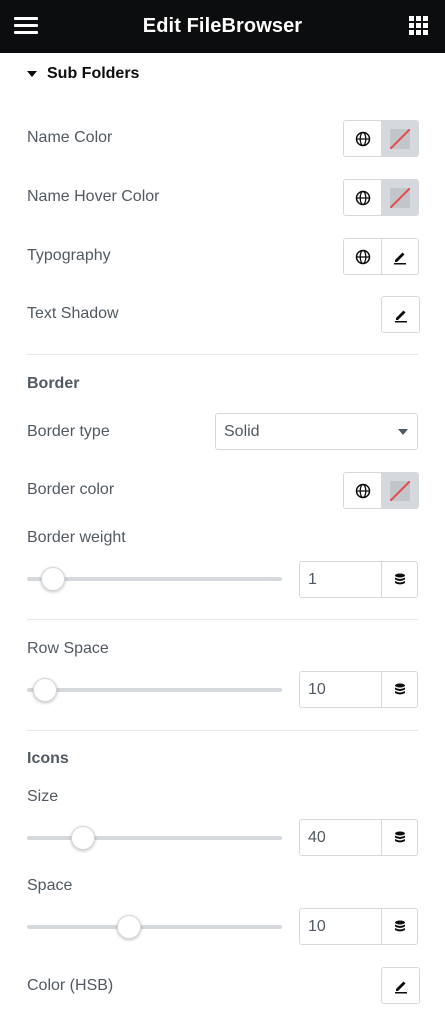  Describe the element at coordinates (73, 313) in the screenshot. I see `text-shadow-label: Text Shadow` at that location.